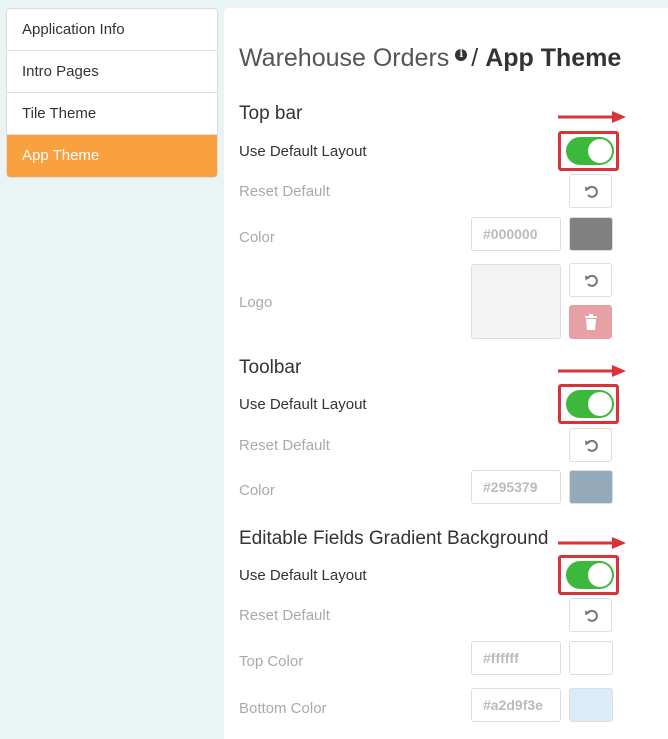 This screenshot has width=668, height=739. I want to click on section-title-top-bar: Top bar, so click(271, 113).